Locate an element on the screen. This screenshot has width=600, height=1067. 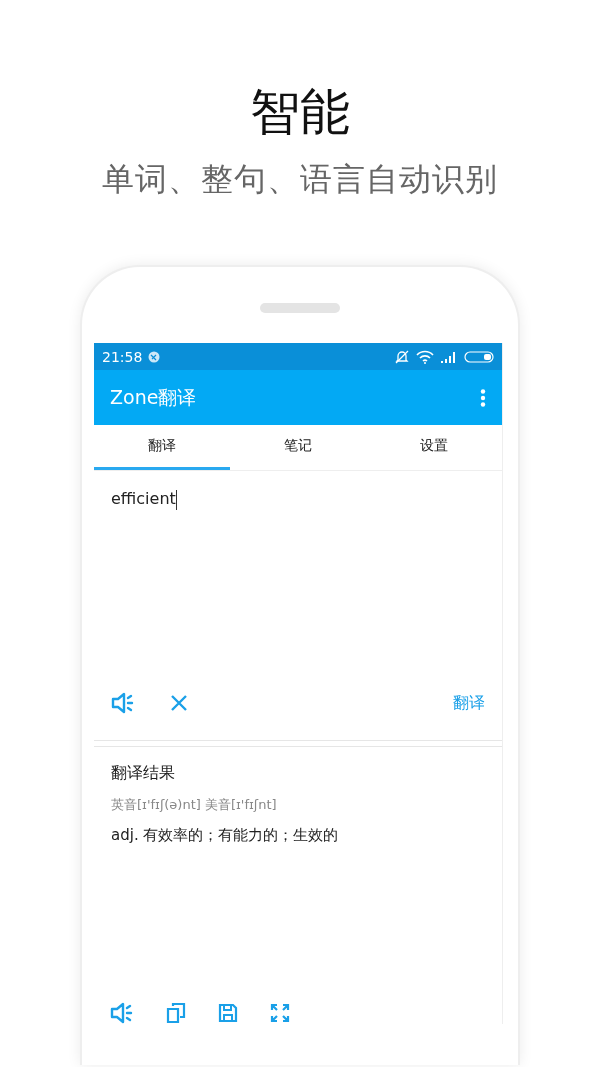
tab: 设置 is located at coordinates (434, 447).